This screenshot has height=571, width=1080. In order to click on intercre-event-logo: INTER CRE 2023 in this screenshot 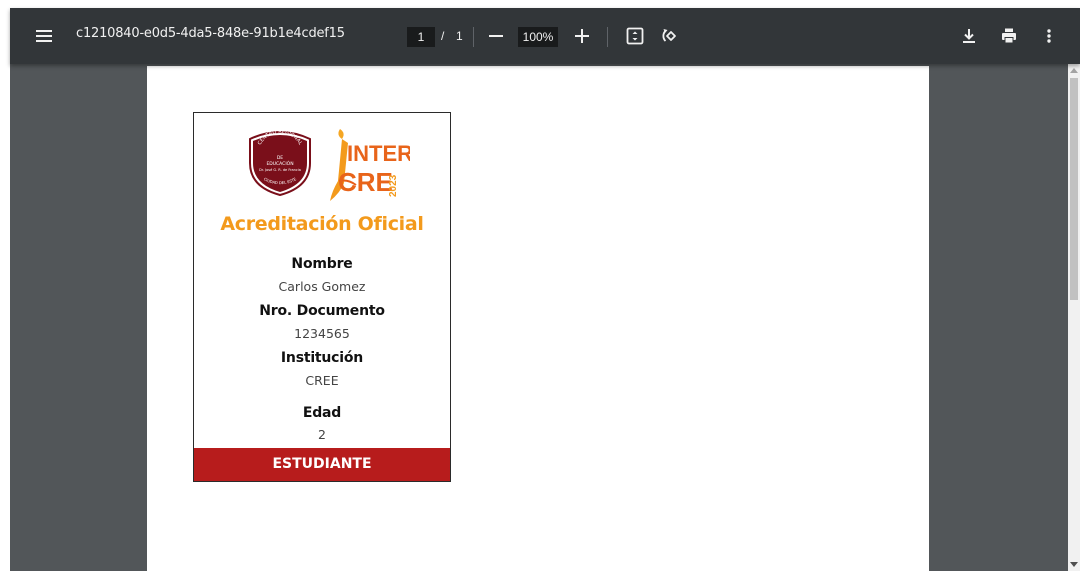, I will do `click(370, 165)`.